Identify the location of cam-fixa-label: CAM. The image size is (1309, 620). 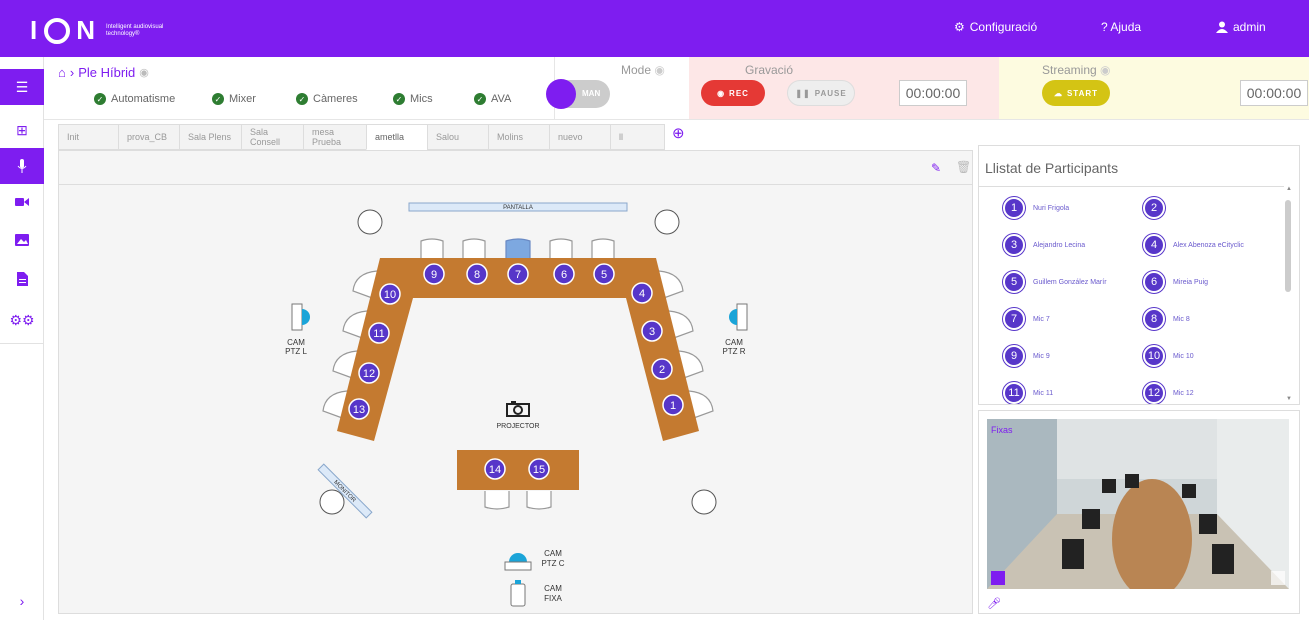
(553, 588).